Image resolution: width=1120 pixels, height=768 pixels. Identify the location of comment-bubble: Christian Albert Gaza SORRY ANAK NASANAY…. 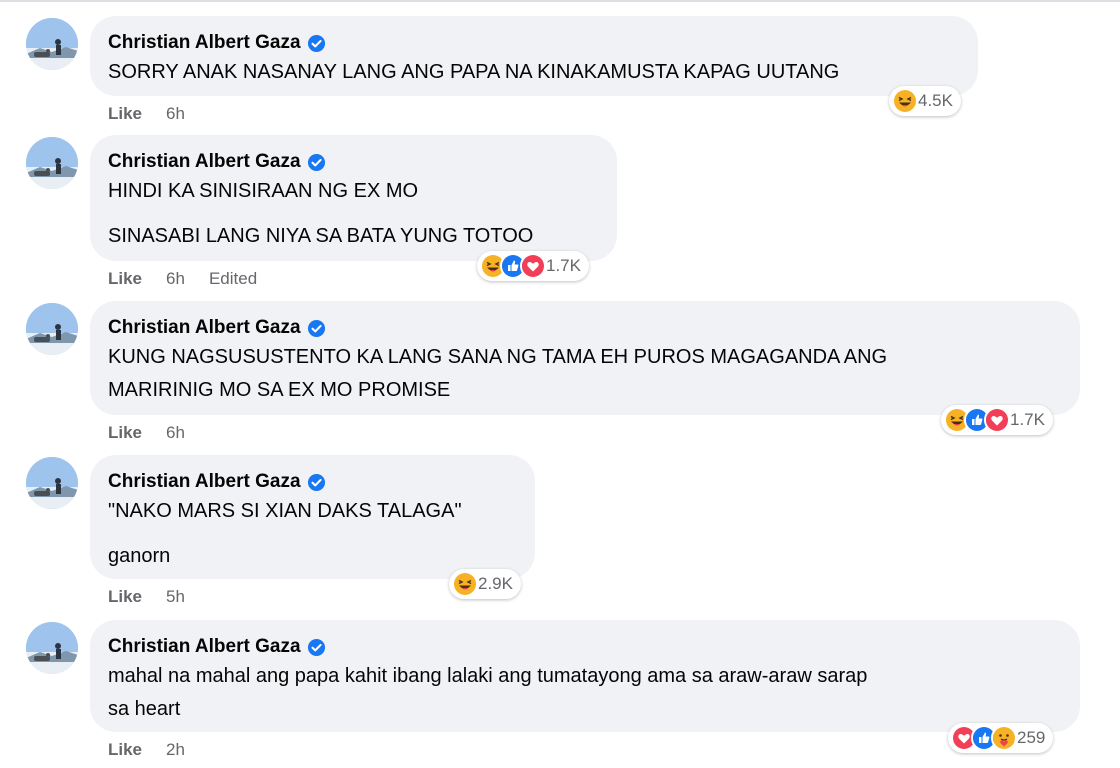
(534, 56).